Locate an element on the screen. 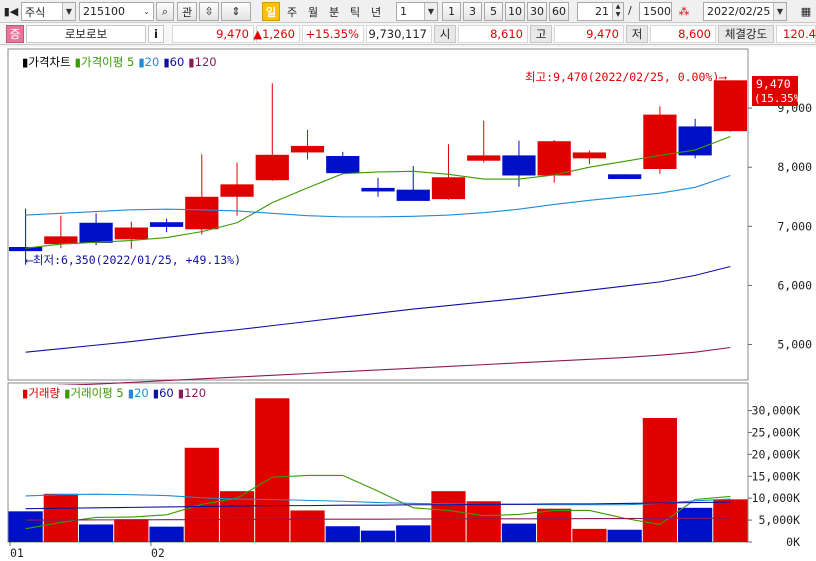  x-axis-label: 02 is located at coordinates (158, 553).